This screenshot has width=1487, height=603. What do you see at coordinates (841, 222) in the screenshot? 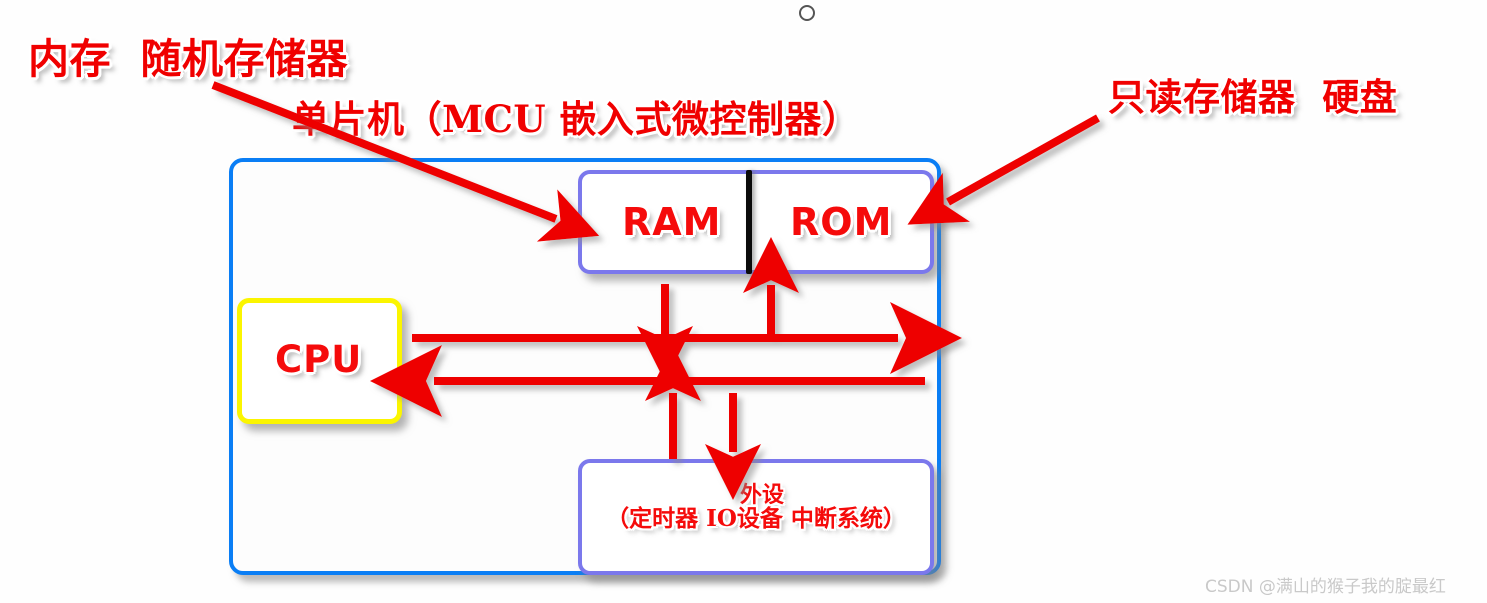
I see `rom-label: ROM` at bounding box center [841, 222].